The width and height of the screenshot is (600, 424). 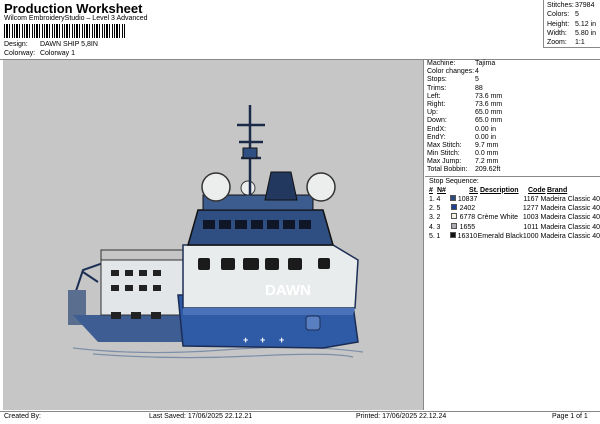 I want to click on info-label: Min Stitch:, so click(x=443, y=154).